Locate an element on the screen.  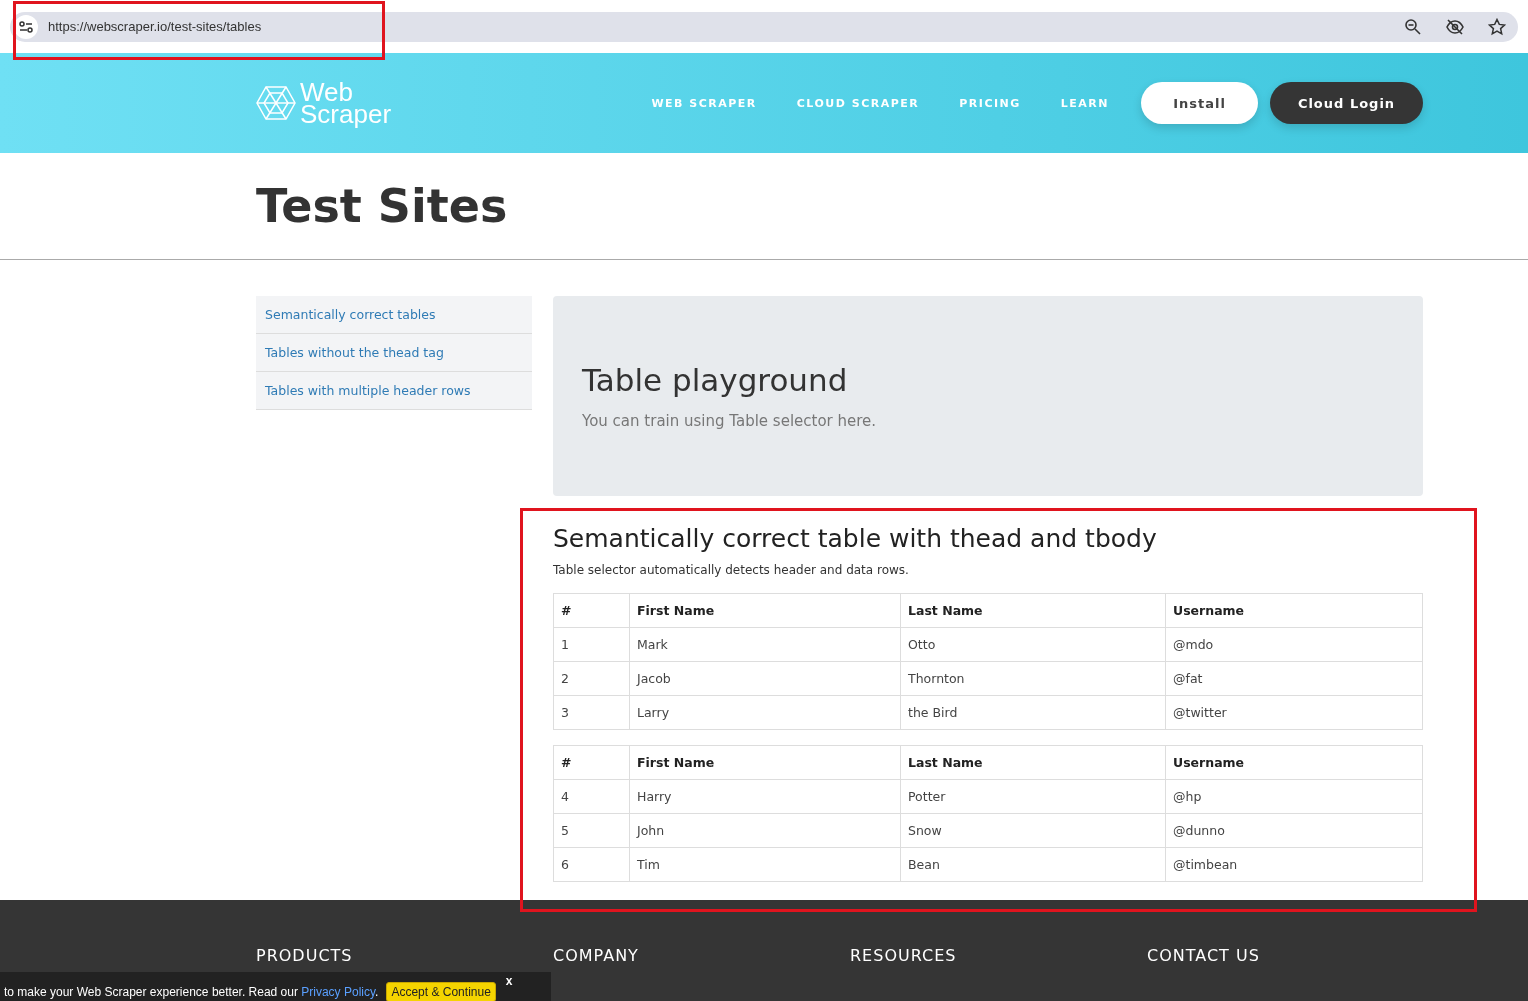
sidebar-link: Tables without the thead tag is located at coordinates (394, 353).